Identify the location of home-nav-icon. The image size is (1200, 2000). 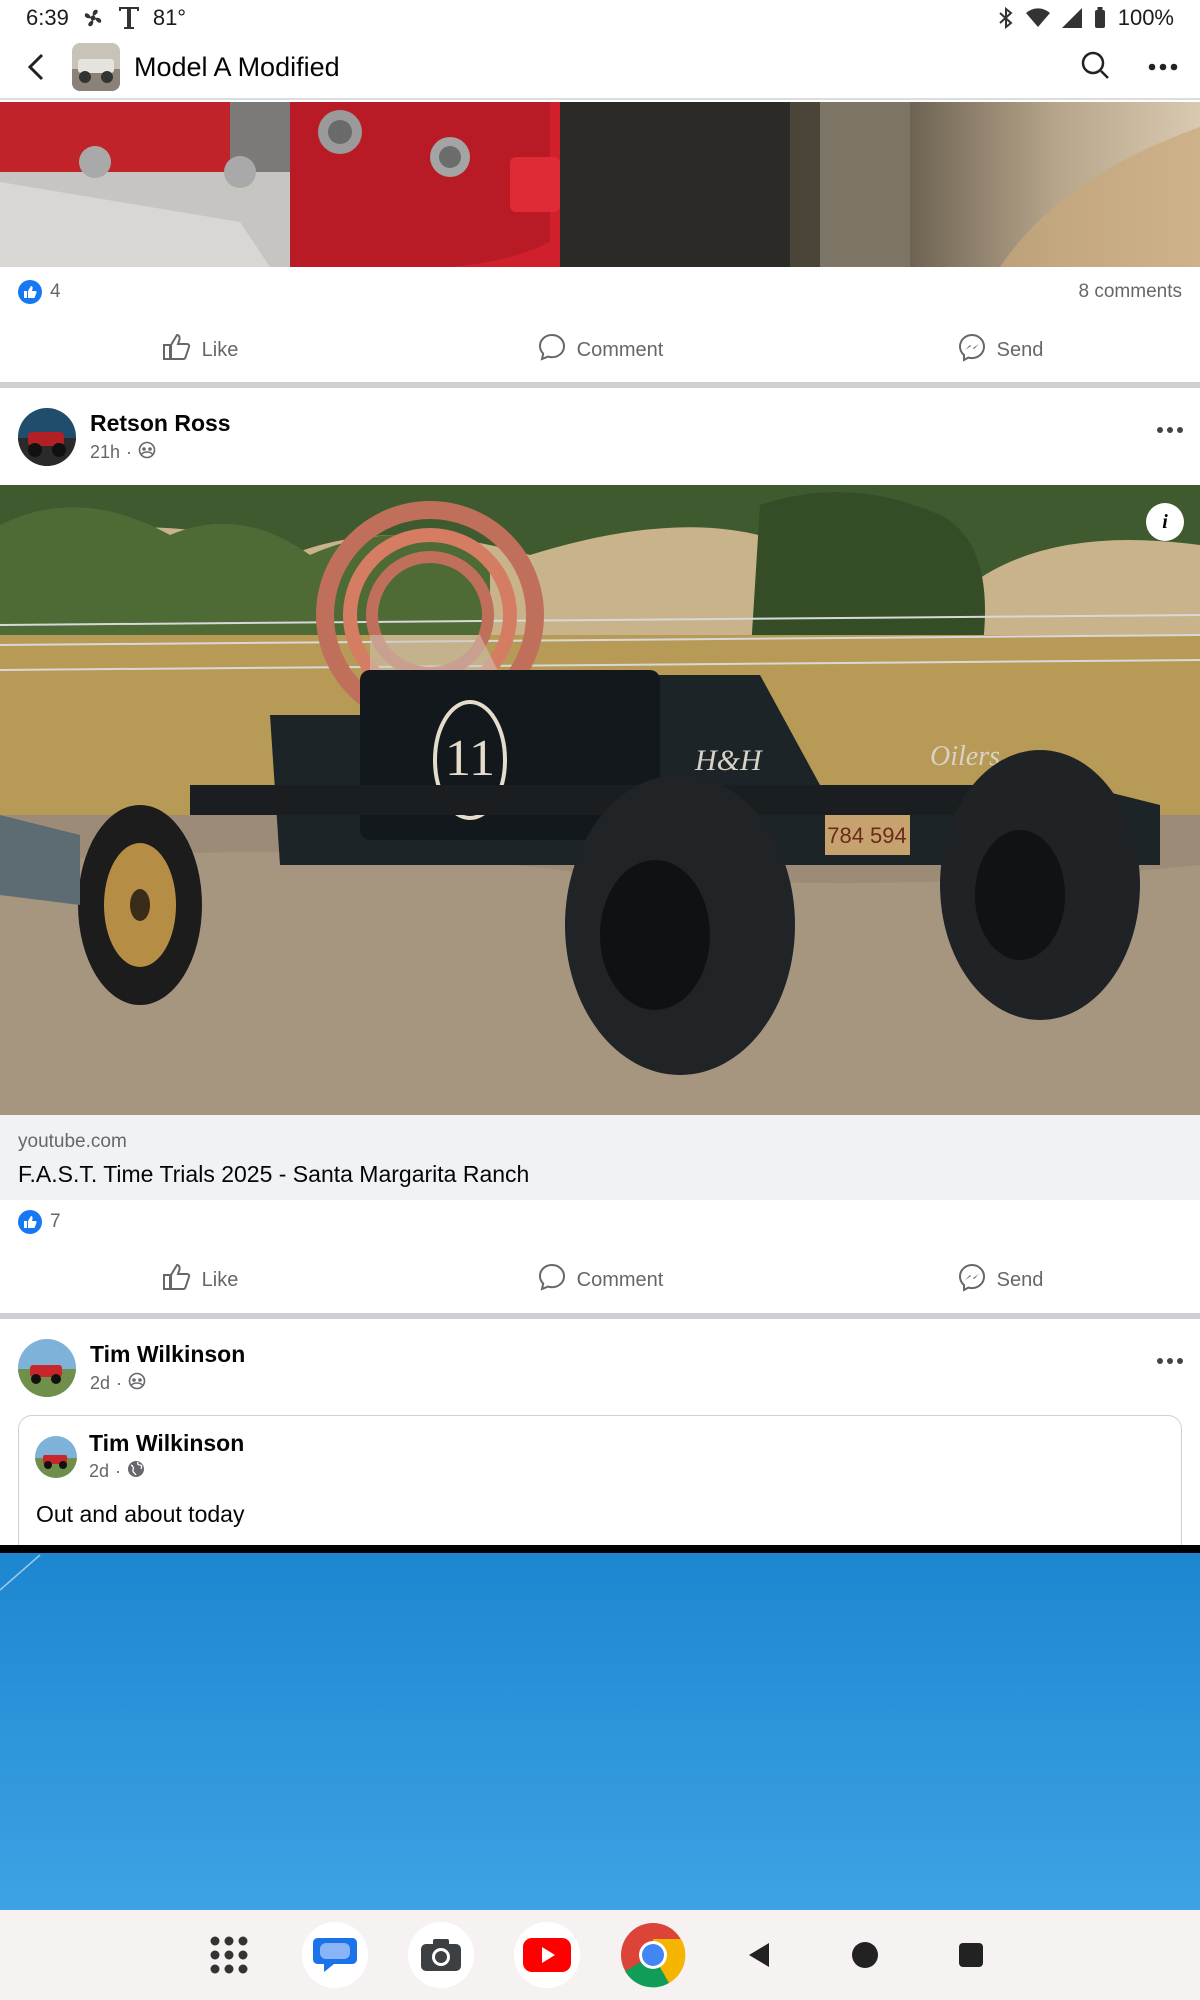
(865, 1955).